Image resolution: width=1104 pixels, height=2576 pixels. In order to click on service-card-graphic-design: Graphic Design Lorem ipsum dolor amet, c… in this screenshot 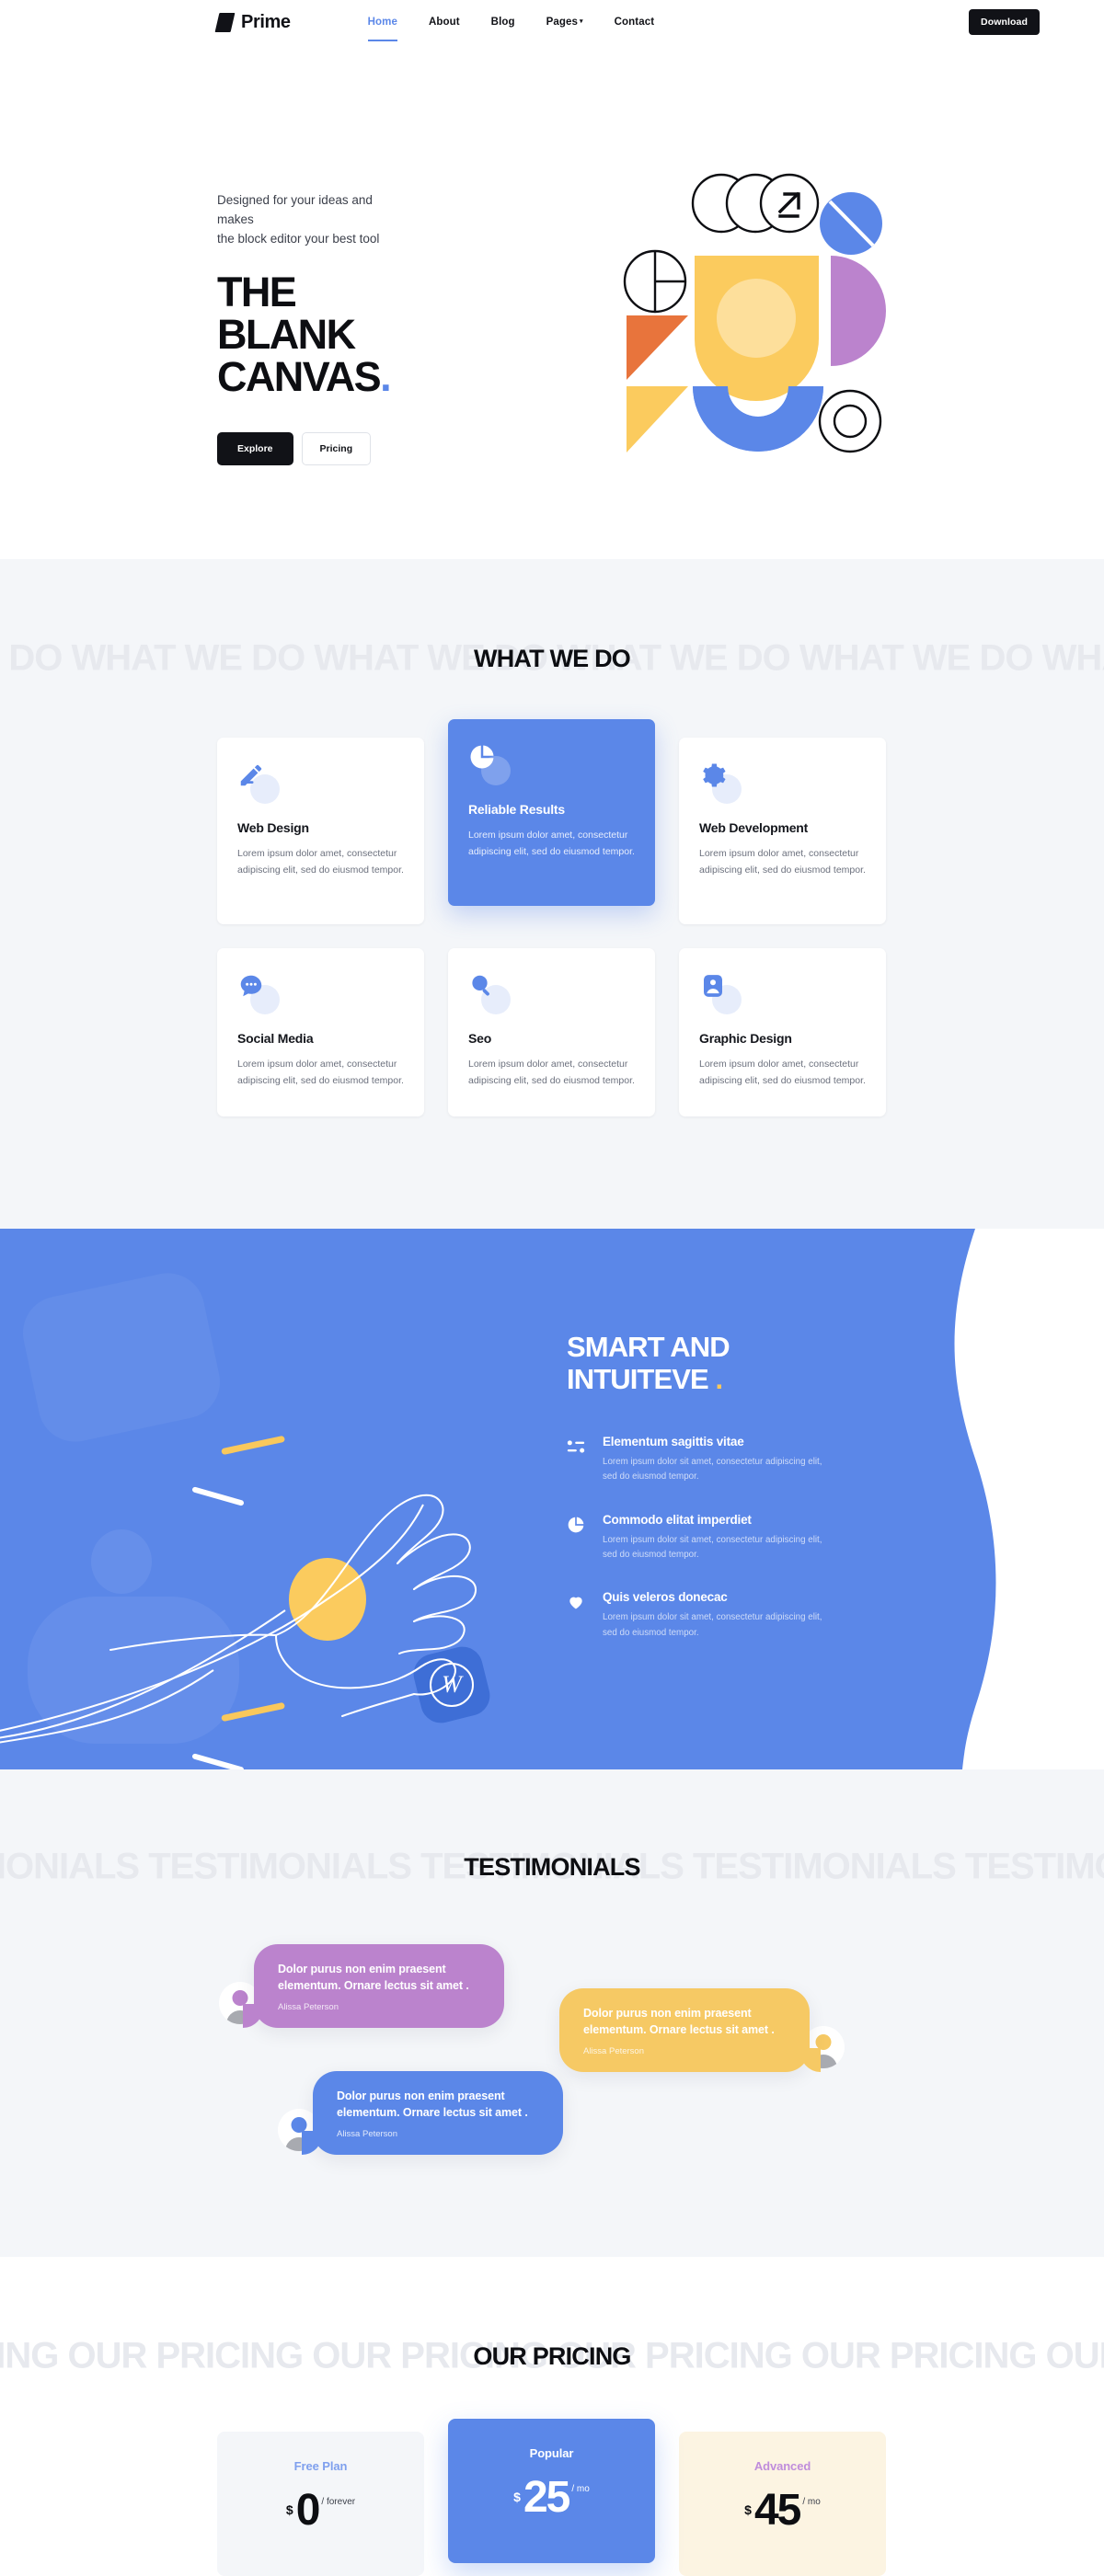, I will do `click(782, 1032)`.